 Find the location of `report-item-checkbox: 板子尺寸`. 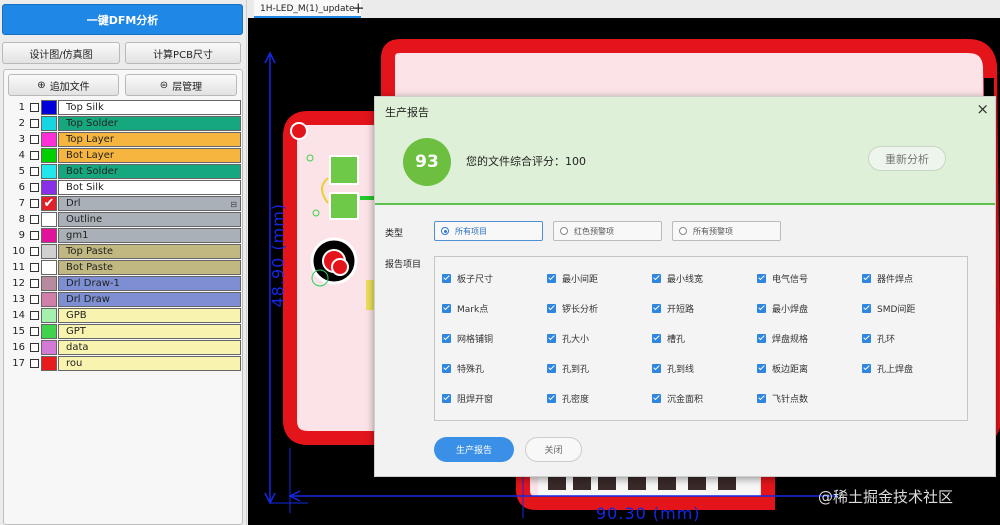

report-item-checkbox: 板子尺寸 is located at coordinates (467, 278).